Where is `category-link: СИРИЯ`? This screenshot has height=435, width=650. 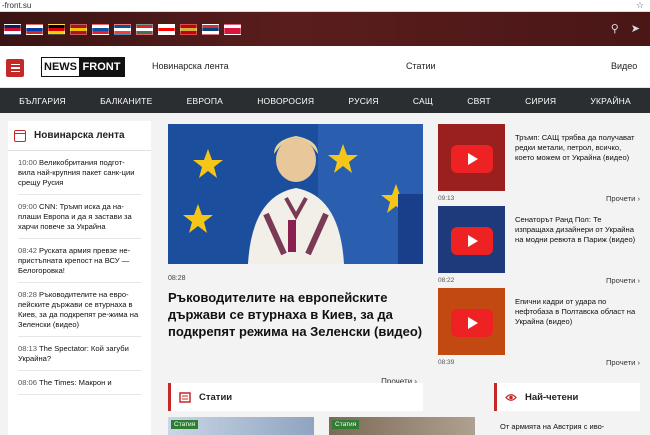 category-link: СИРИЯ is located at coordinates (540, 101).